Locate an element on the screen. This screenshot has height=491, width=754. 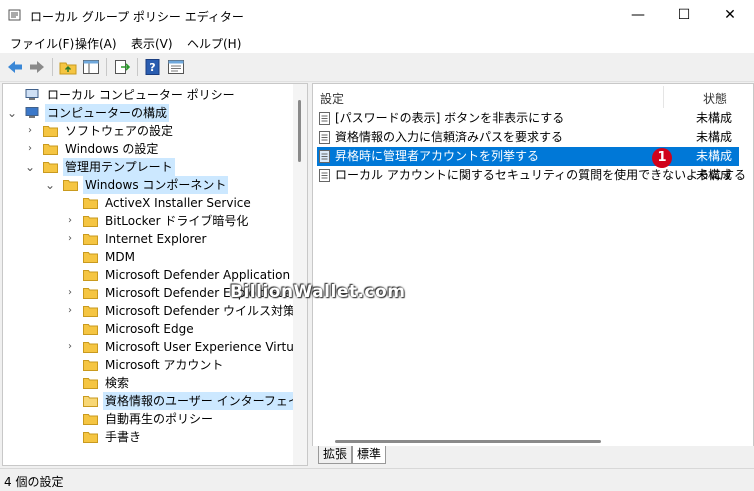
minimize-button: — is located at coordinates (638, 15).